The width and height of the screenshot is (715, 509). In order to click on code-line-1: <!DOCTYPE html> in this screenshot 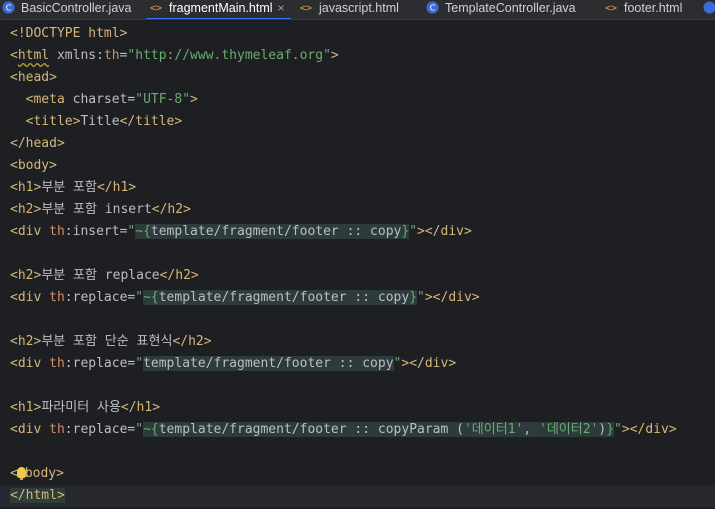, I will do `click(69, 33)`.